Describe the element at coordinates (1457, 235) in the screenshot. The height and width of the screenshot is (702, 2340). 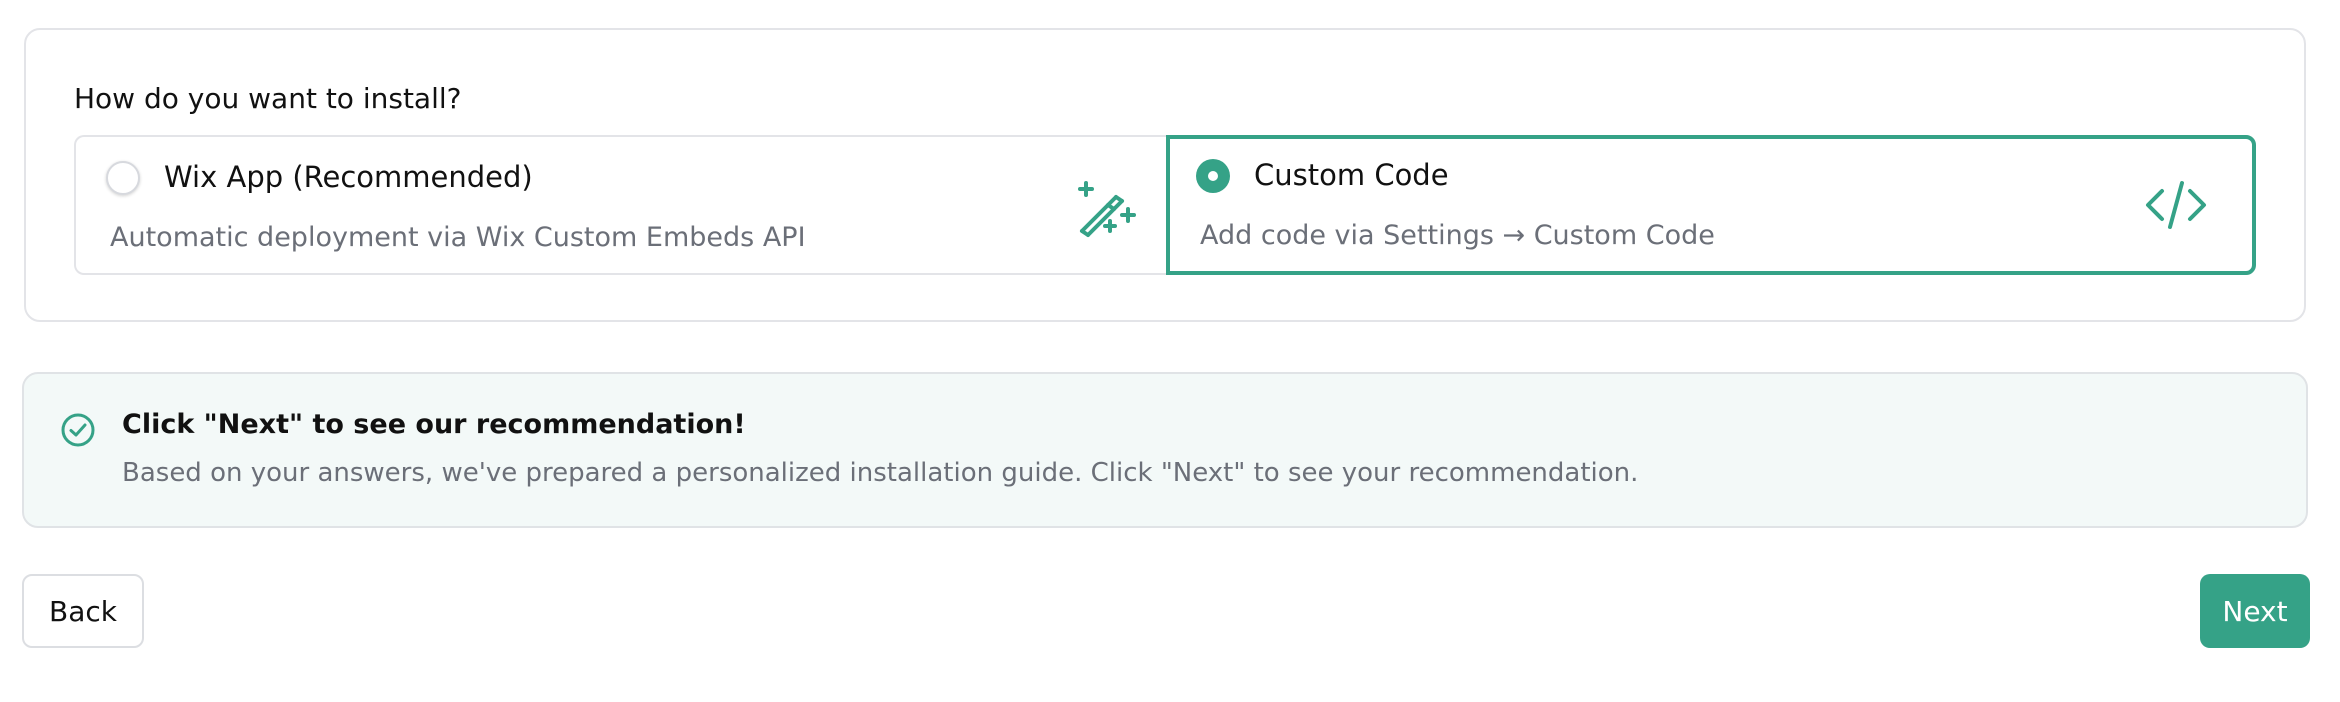
I see `option-custom-code-description: Add code via Settings → Custom Code` at that location.